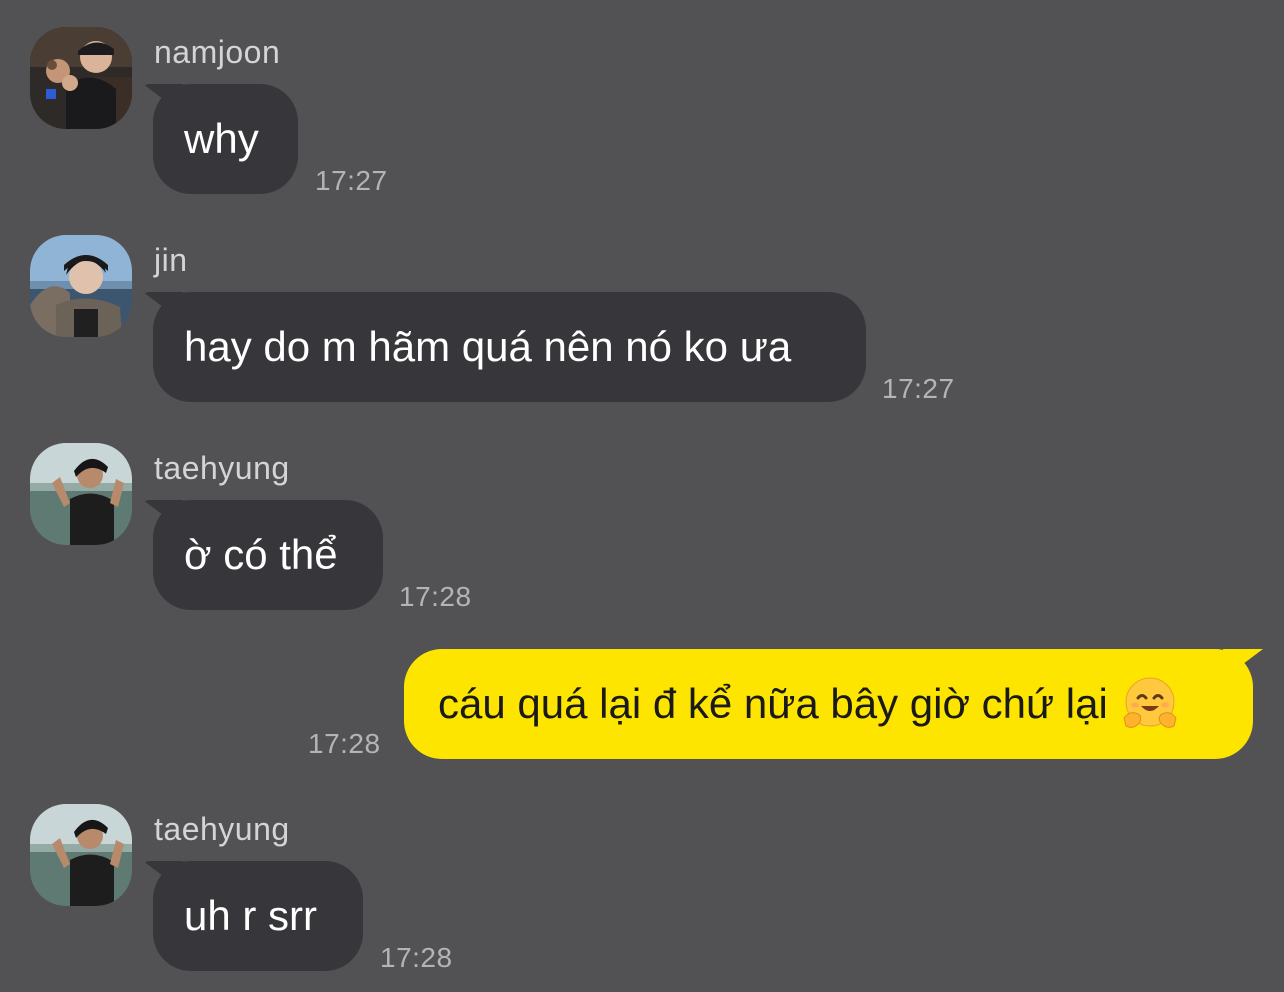 The width and height of the screenshot is (1284, 992). Describe the element at coordinates (221, 138) in the screenshot. I see `message-text: why` at that location.